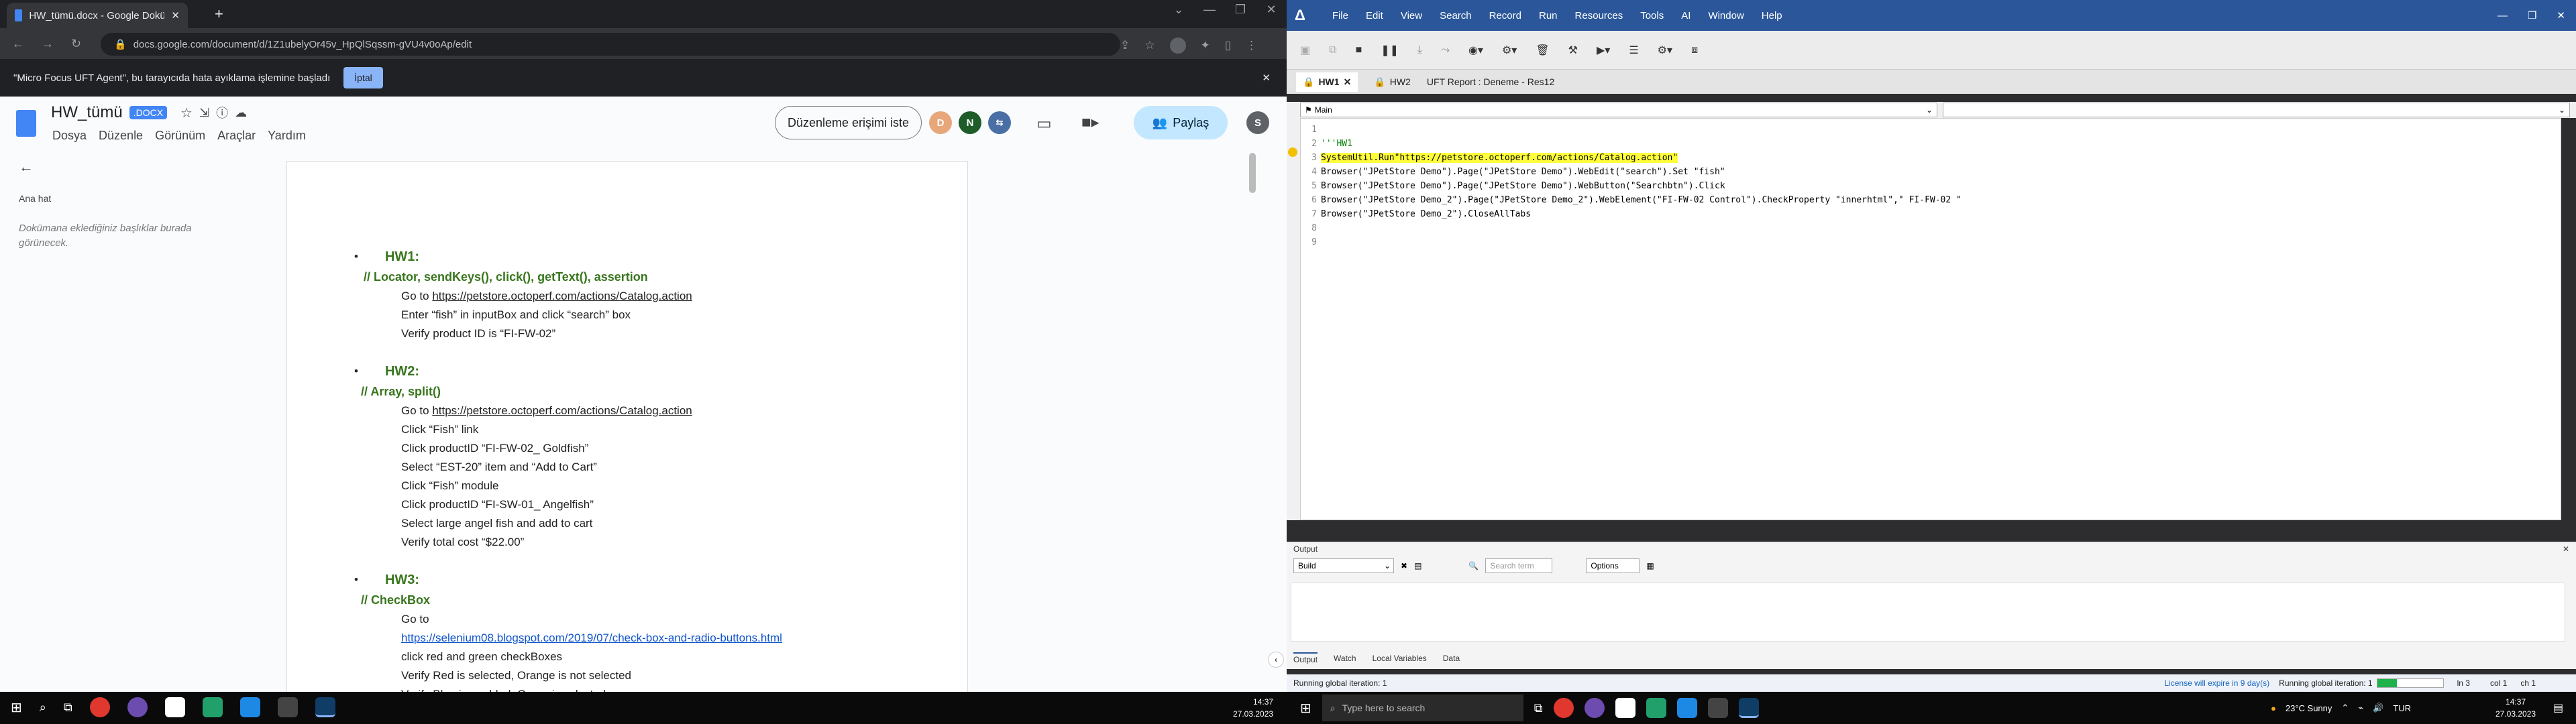  Describe the element at coordinates (2309, 708) in the screenshot. I see `weather-text: 23°C Sunny` at that location.